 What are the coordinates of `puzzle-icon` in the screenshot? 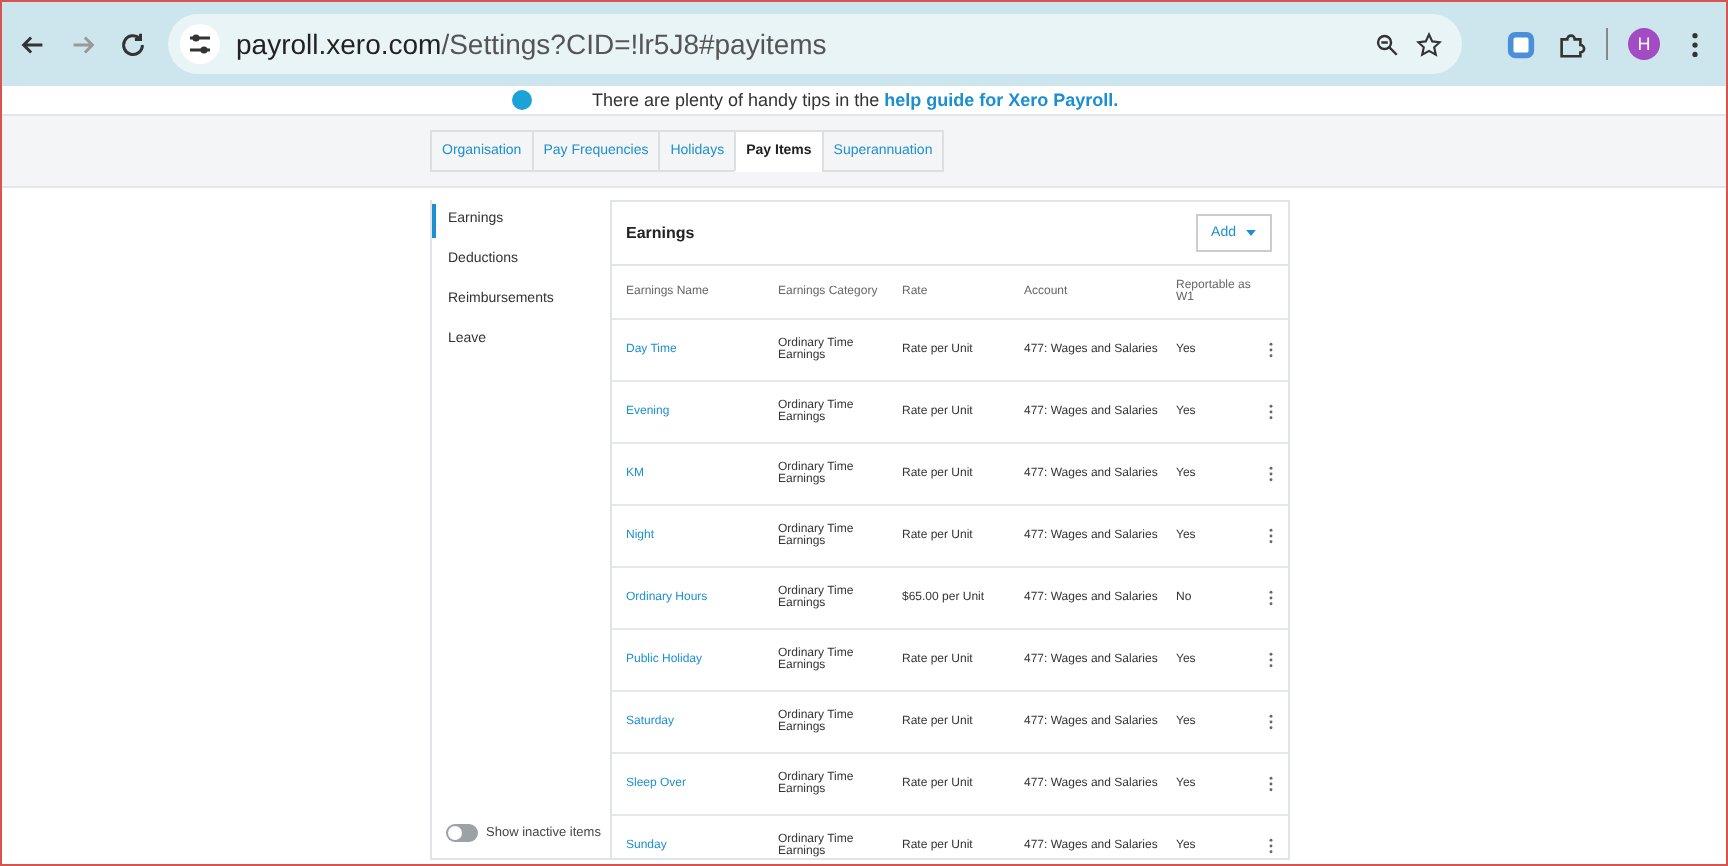 It's located at (1571, 44).